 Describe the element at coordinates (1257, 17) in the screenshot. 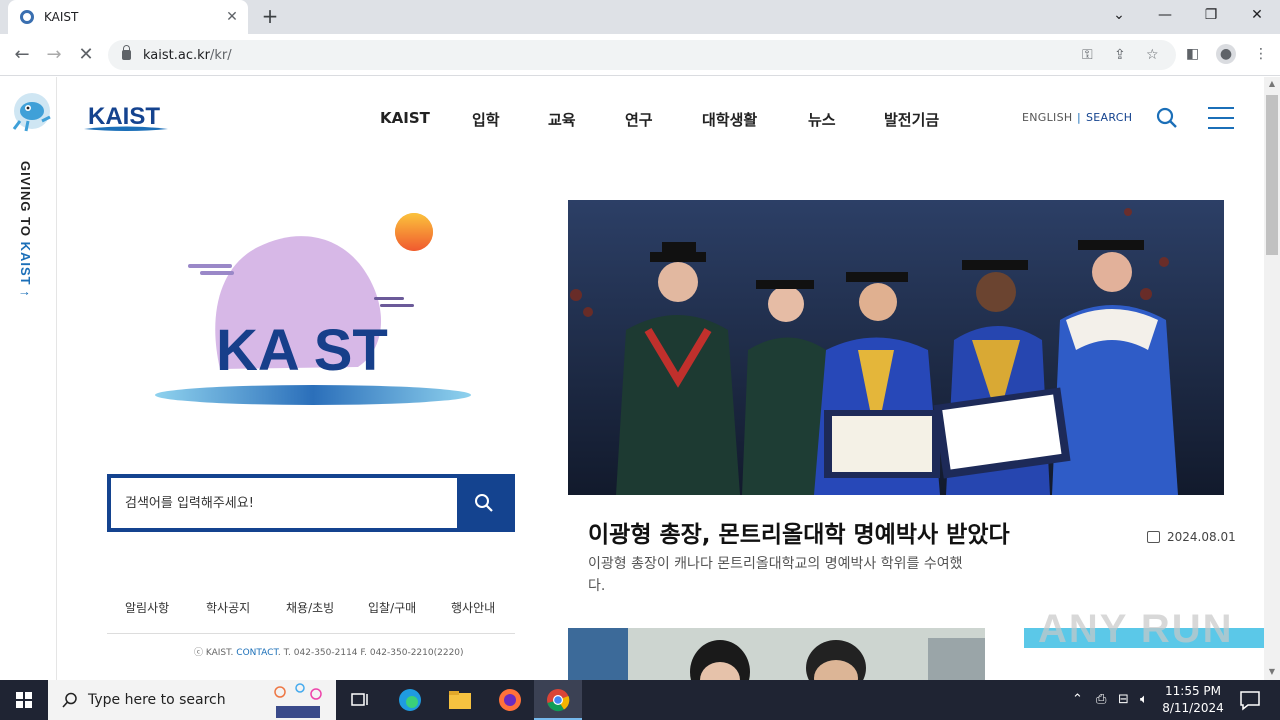

I see `close-window-button: ✕` at that location.